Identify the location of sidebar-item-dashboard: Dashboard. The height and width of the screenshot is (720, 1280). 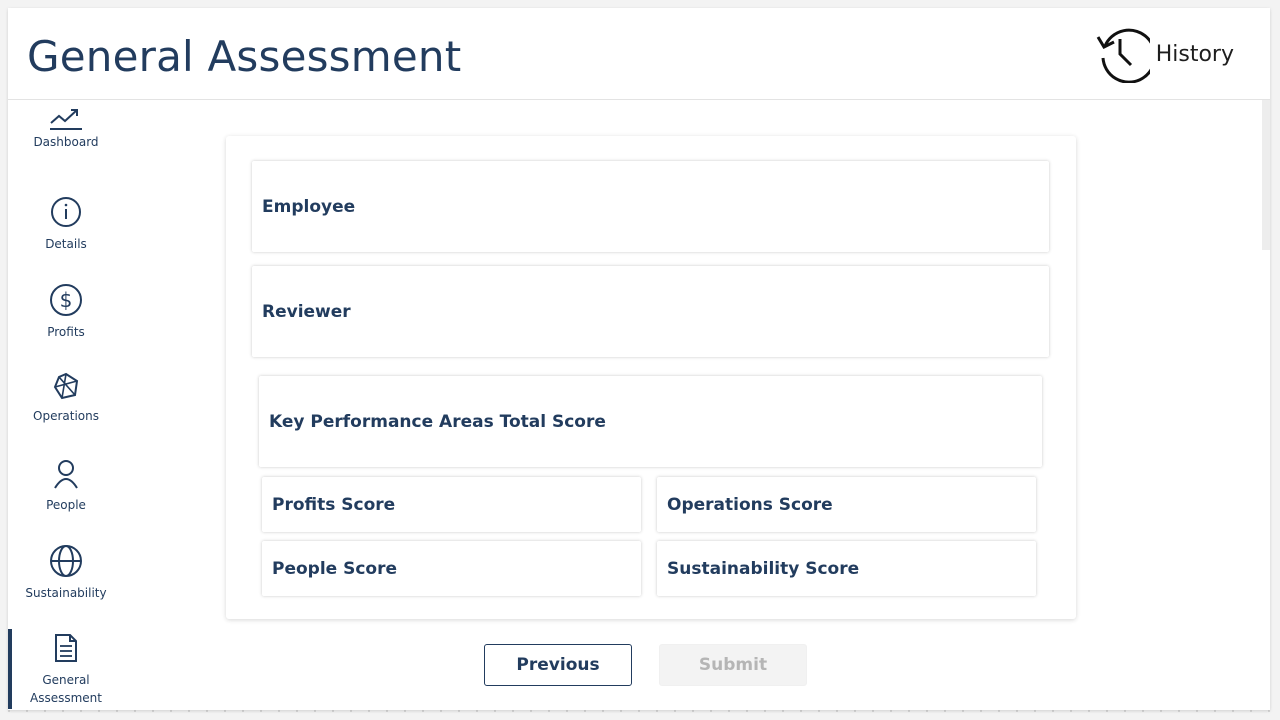
(66, 129).